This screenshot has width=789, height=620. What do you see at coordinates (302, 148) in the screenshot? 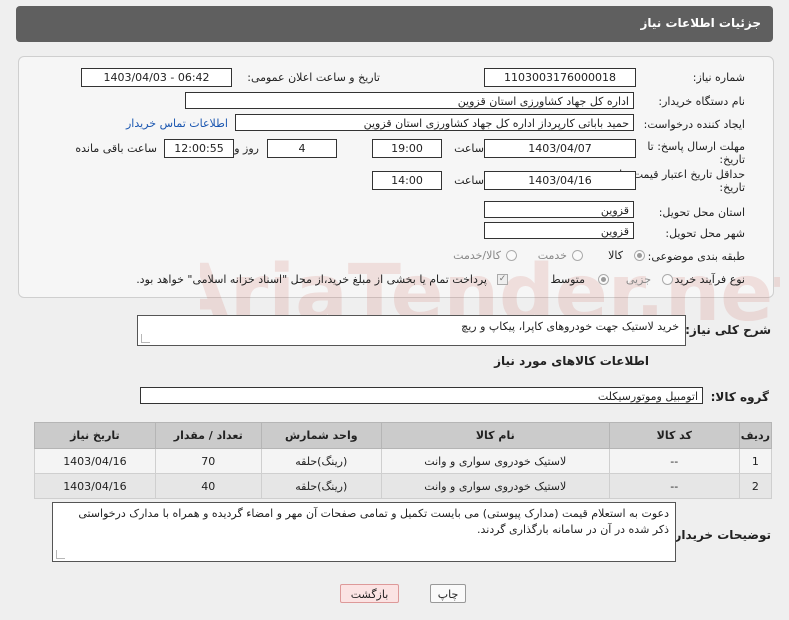
I see `remaining-days-field: 4` at bounding box center [302, 148].